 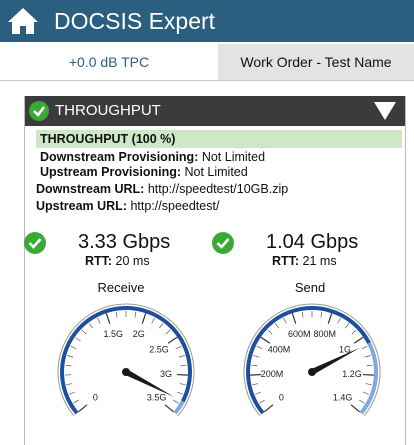 What do you see at coordinates (166, 374) in the screenshot?
I see `receive-gauge-tick-label: 3G` at bounding box center [166, 374].